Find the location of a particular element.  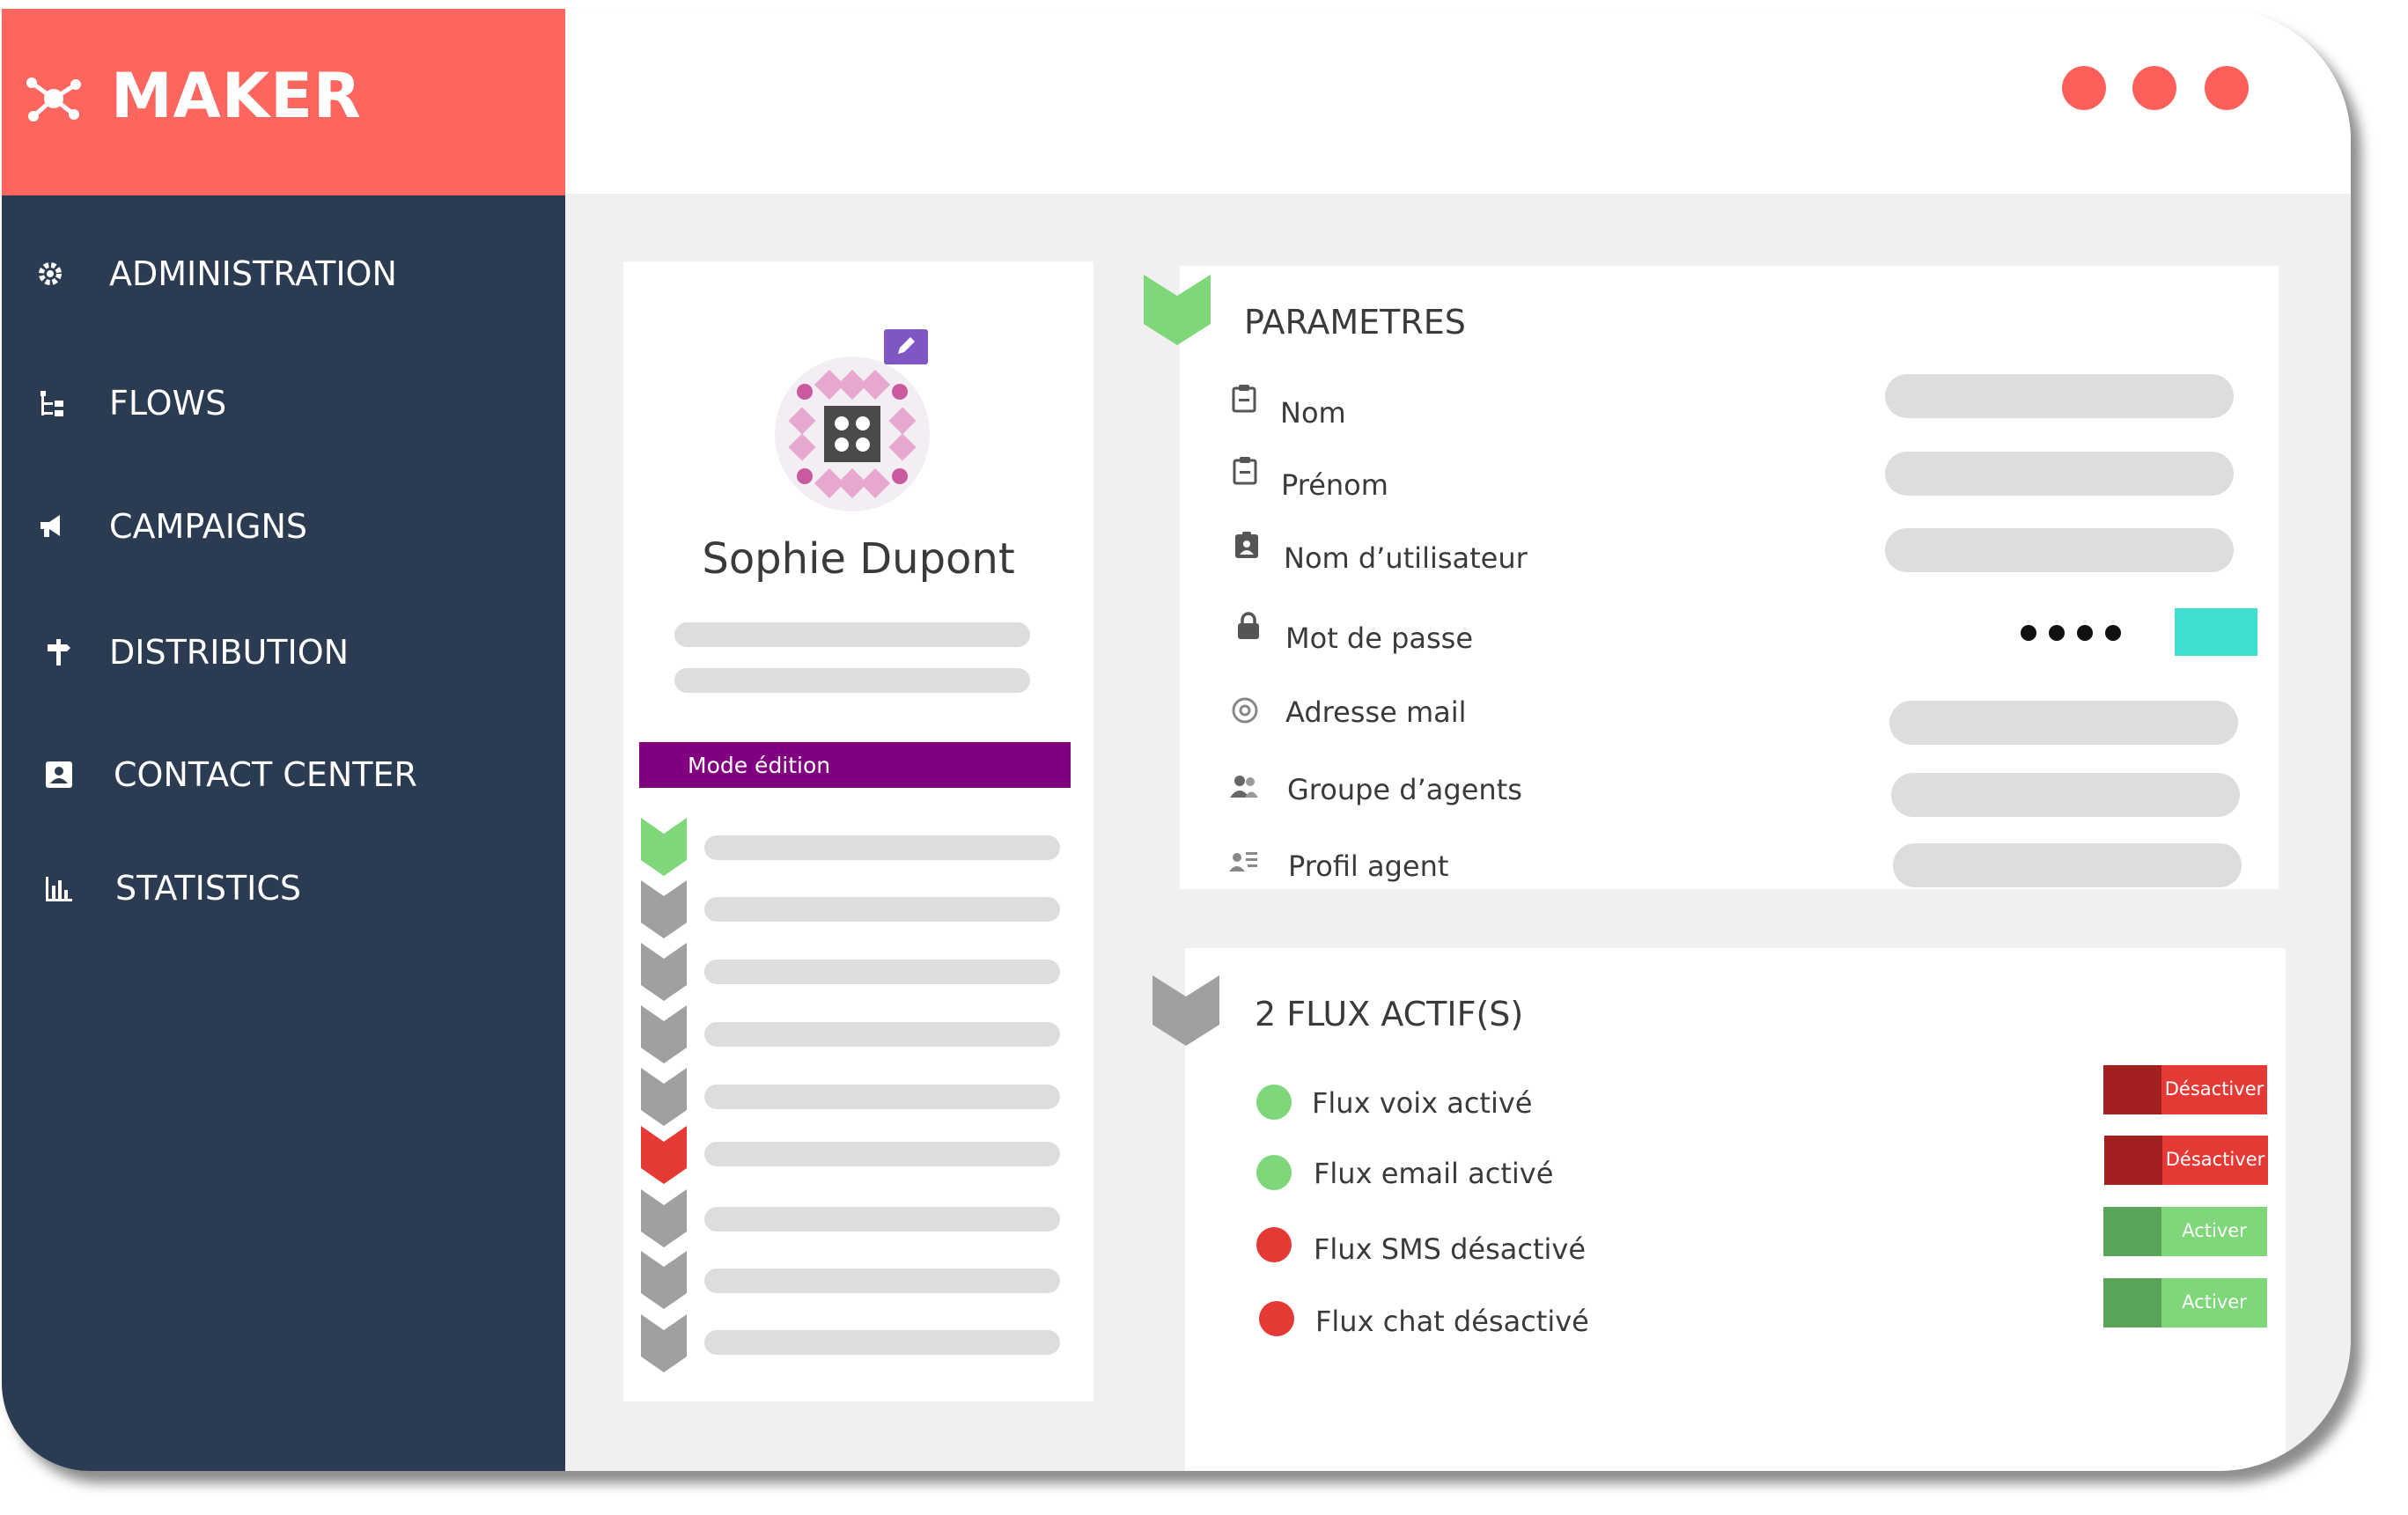

field-label-password: Mot de passe is located at coordinates (1379, 638).